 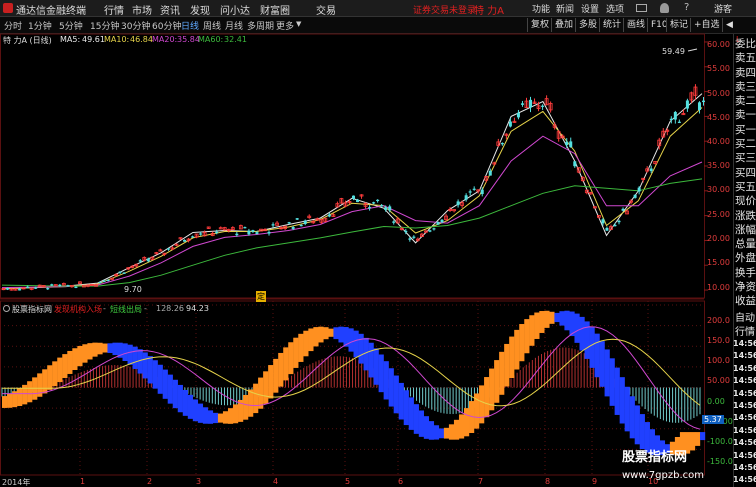 What do you see at coordinates (744, 381) in the screenshot?
I see `tick-time-3: 14:56` at bounding box center [744, 381].